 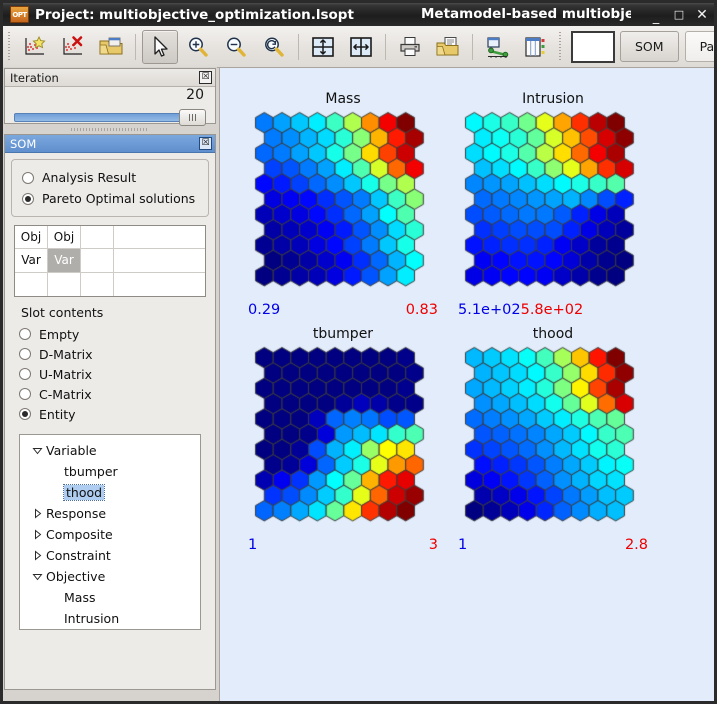 What do you see at coordinates (31, 261) in the screenshot?
I see `slot-cell-1-0: Var` at bounding box center [31, 261].